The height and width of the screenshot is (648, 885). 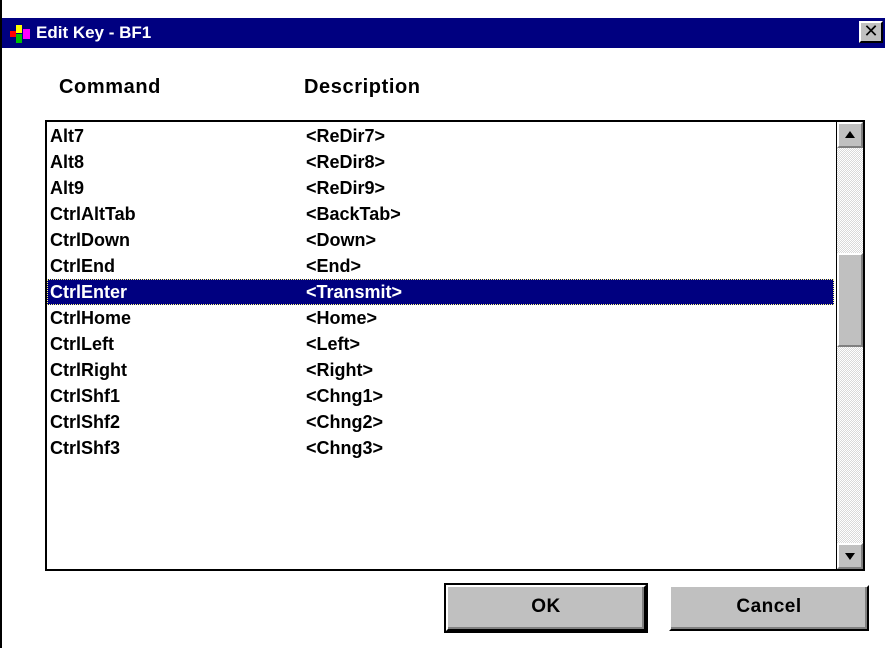 I want to click on command-column-header: Command, so click(x=110, y=87).